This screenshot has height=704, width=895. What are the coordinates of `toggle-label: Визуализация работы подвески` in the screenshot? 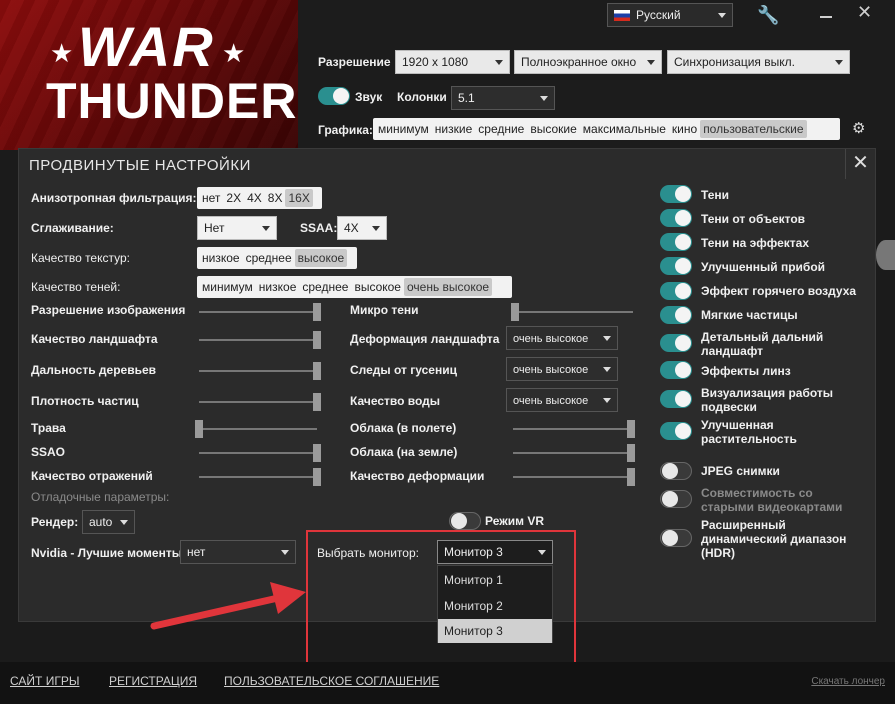 It's located at (767, 400).